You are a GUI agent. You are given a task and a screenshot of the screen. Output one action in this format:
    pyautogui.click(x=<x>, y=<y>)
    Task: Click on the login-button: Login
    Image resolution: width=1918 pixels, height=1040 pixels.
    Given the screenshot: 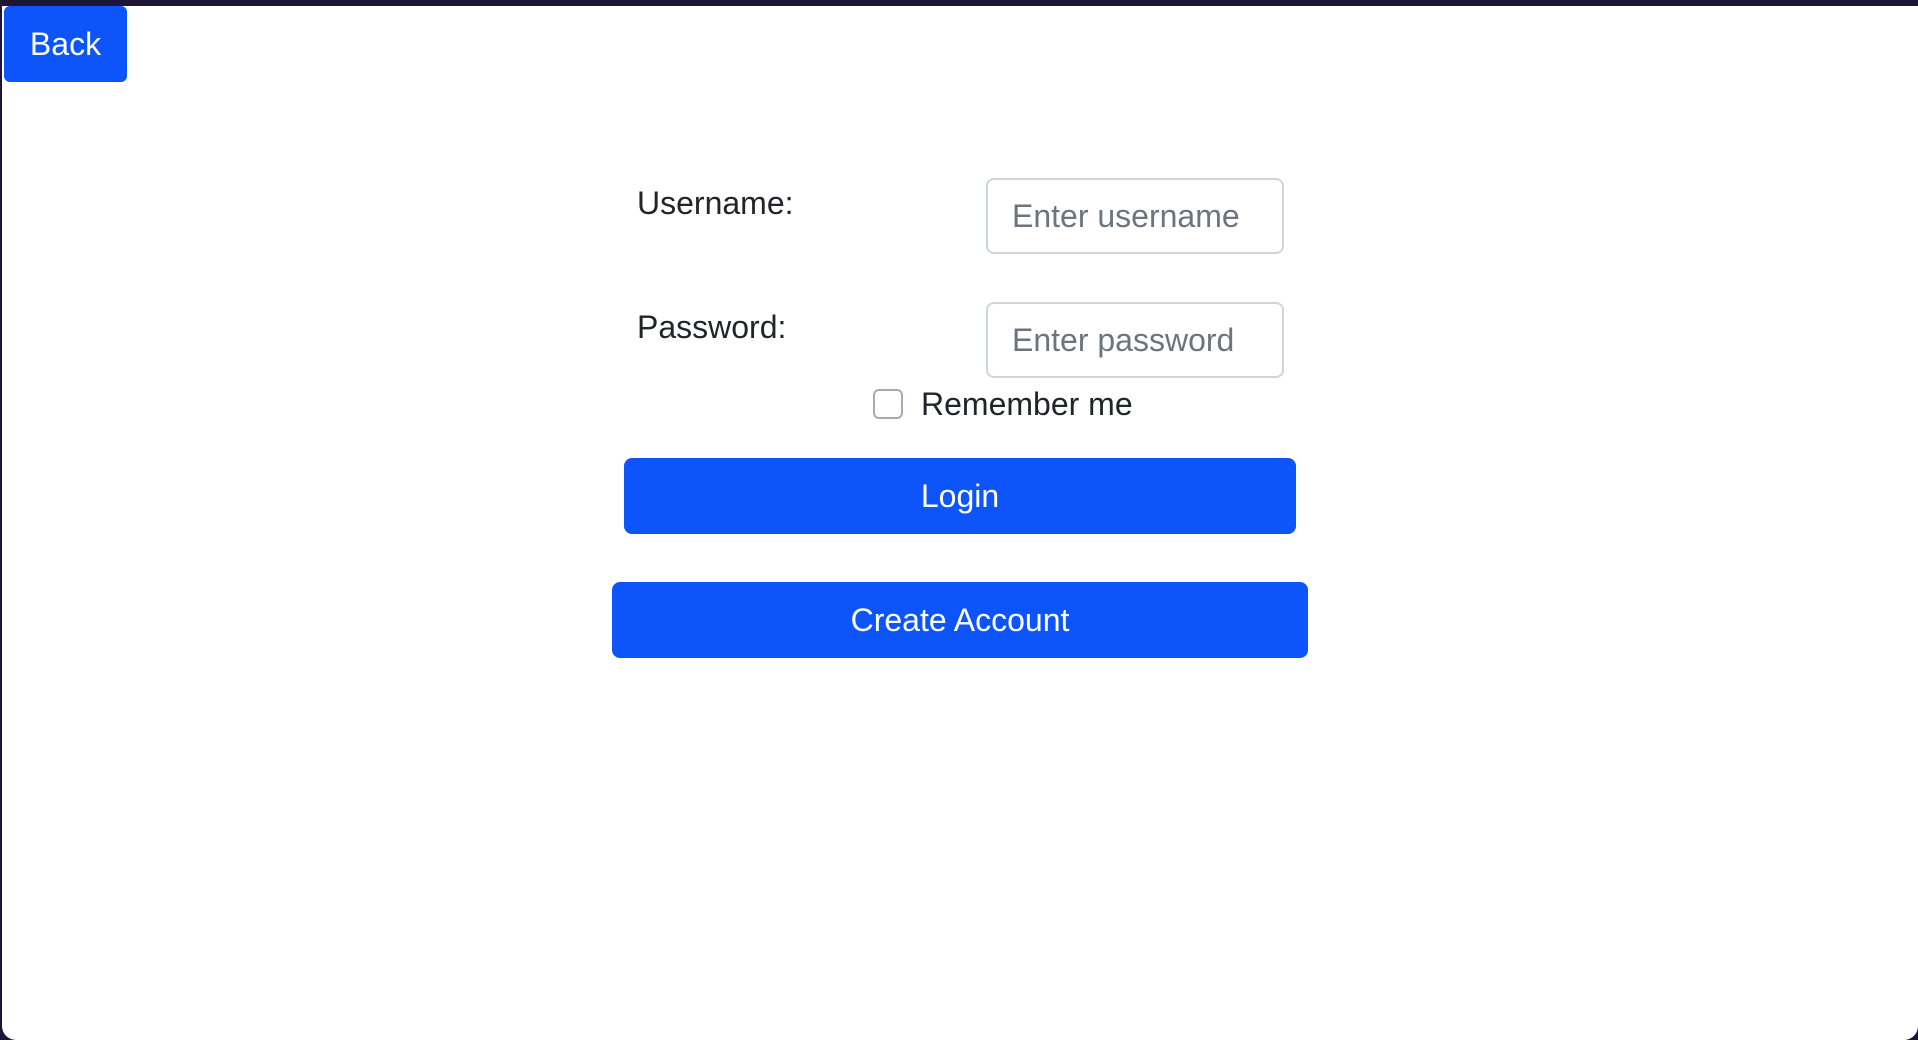 What is the action you would take?
    pyautogui.click(x=960, y=496)
    